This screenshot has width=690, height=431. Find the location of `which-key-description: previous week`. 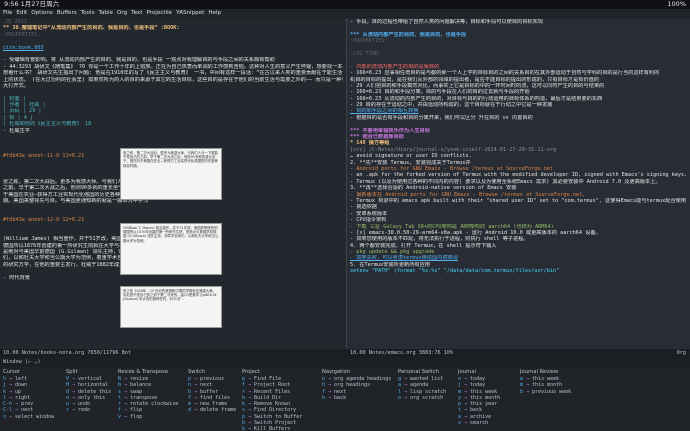

which-key-description: previous week is located at coordinates (552, 391).